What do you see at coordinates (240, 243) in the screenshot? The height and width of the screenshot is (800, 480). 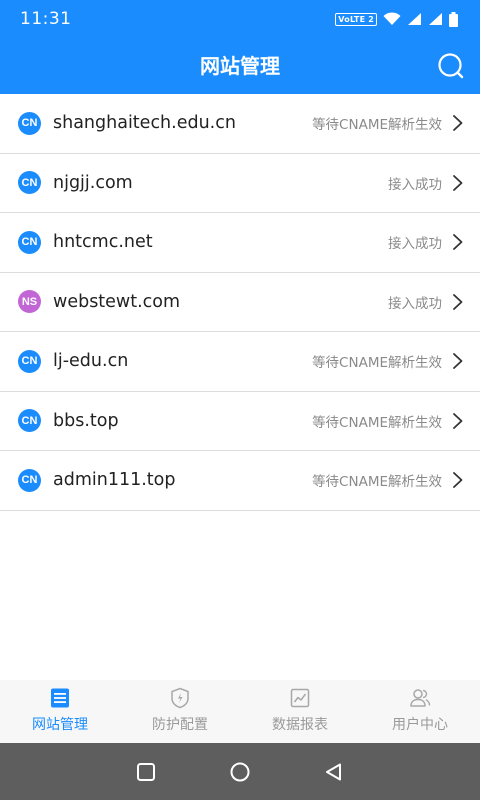 I see `site-row-hntcmc: CN hntcmc.net 接入成功` at bounding box center [240, 243].